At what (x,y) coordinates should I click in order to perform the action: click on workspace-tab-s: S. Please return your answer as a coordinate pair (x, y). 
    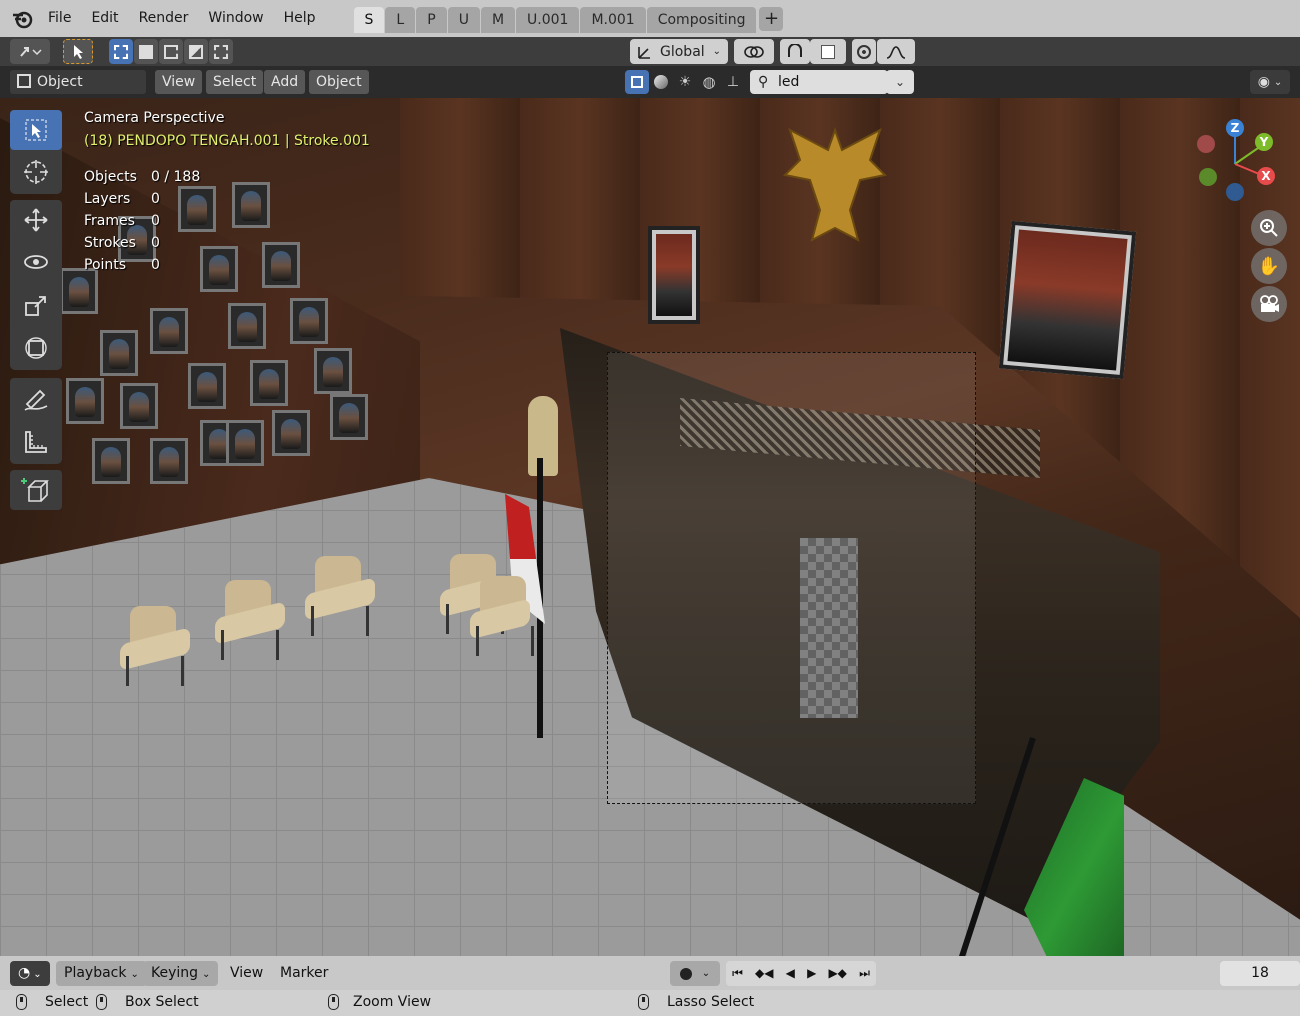
    Looking at the image, I should click on (369, 19).